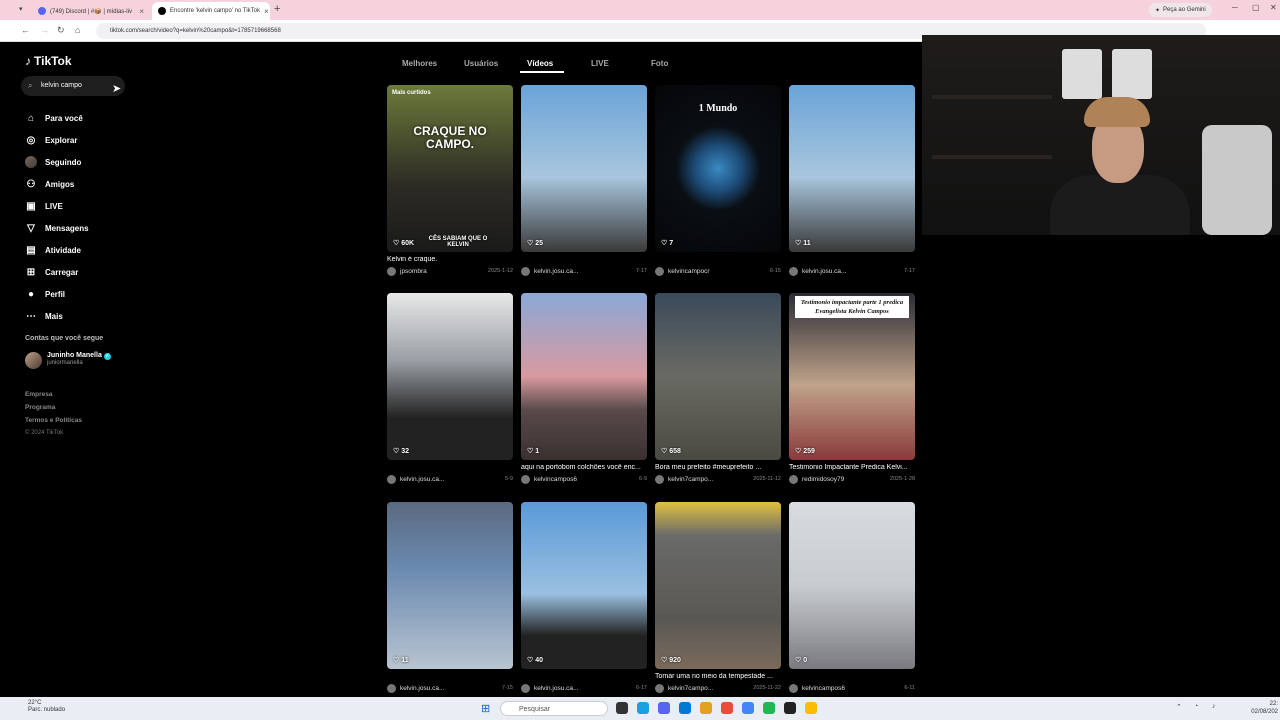 This screenshot has width=1280, height=720. Describe the element at coordinates (51, 140) in the screenshot. I see `sidebar-item-explorar: ◎ Explorar` at that location.